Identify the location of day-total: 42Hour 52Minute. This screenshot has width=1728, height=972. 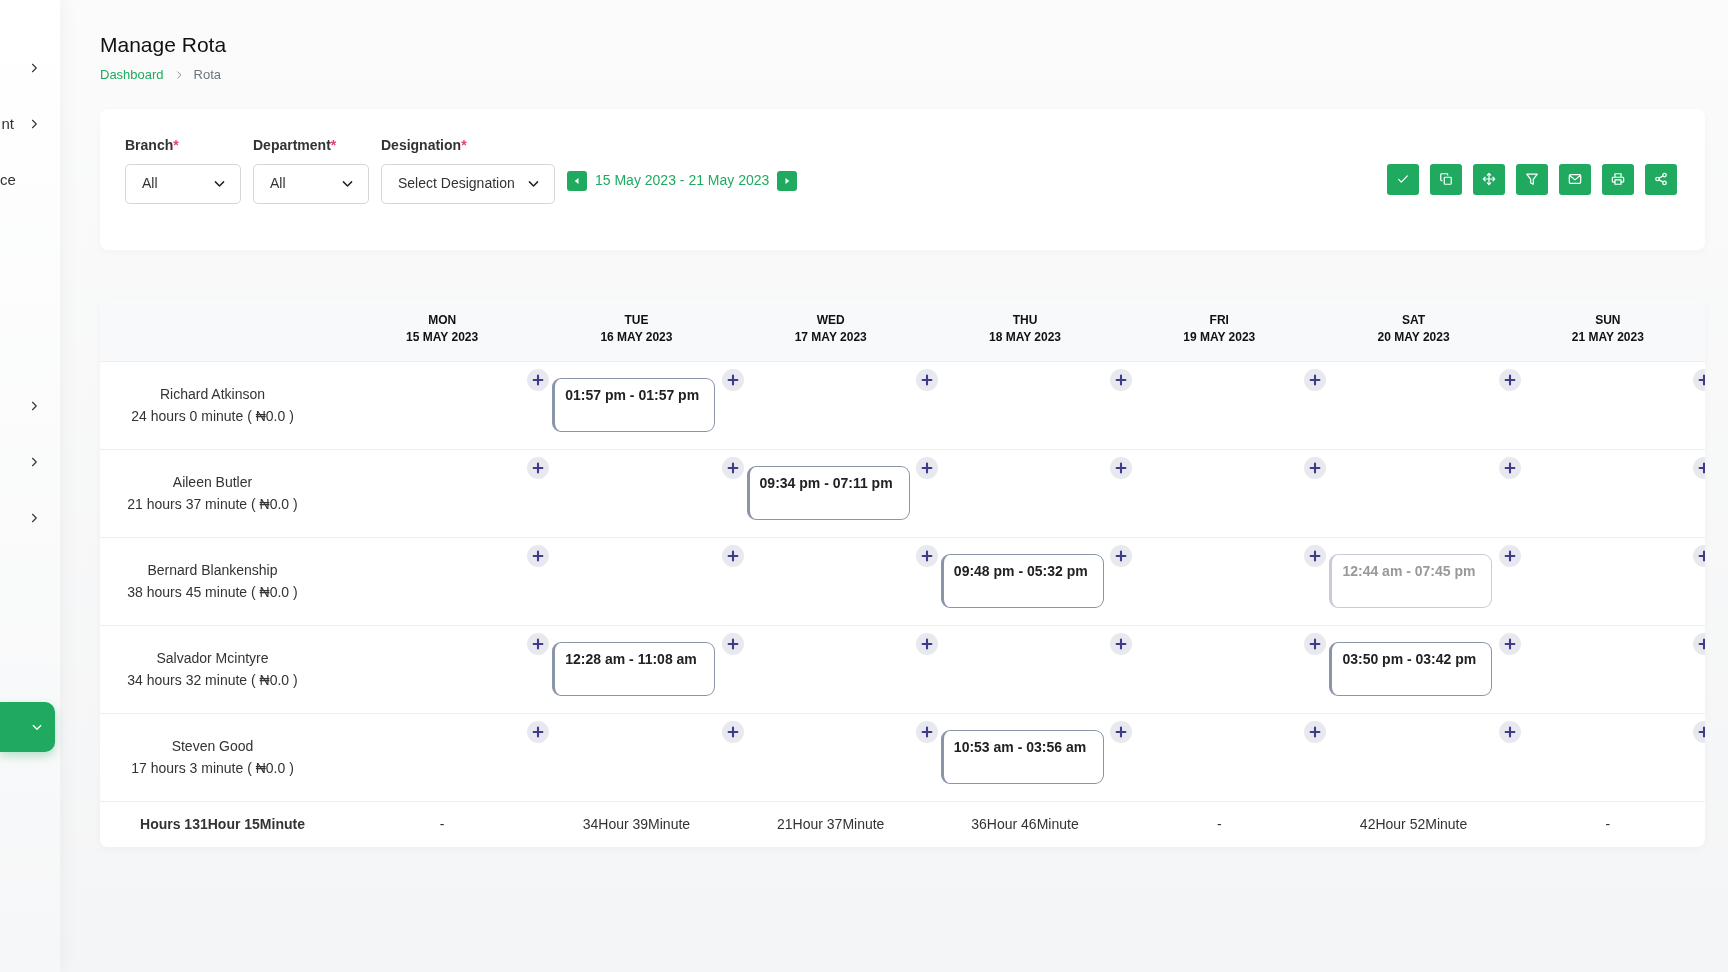
(1413, 823).